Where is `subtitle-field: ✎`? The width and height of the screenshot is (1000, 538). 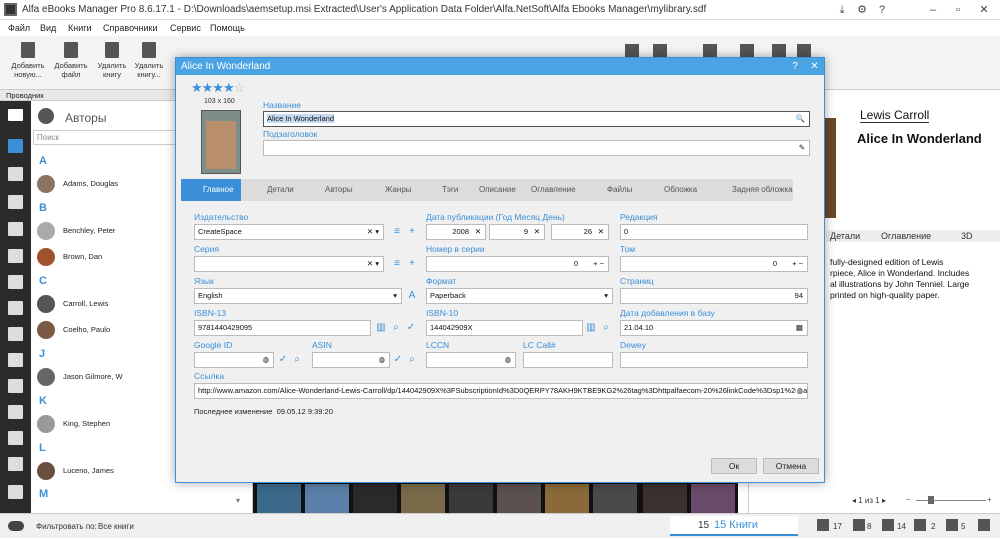 subtitle-field: ✎ is located at coordinates (536, 148).